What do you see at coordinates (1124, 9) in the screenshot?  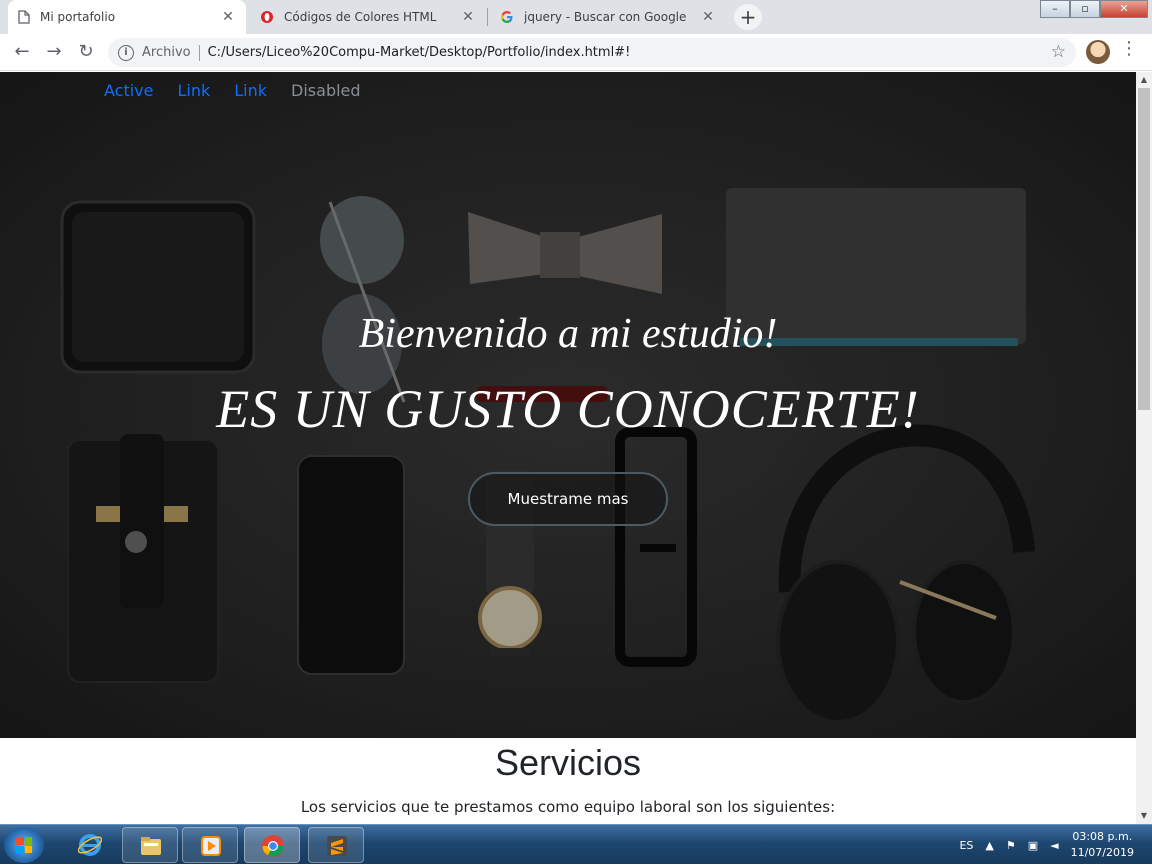 I see `close-window-button: ✕` at bounding box center [1124, 9].